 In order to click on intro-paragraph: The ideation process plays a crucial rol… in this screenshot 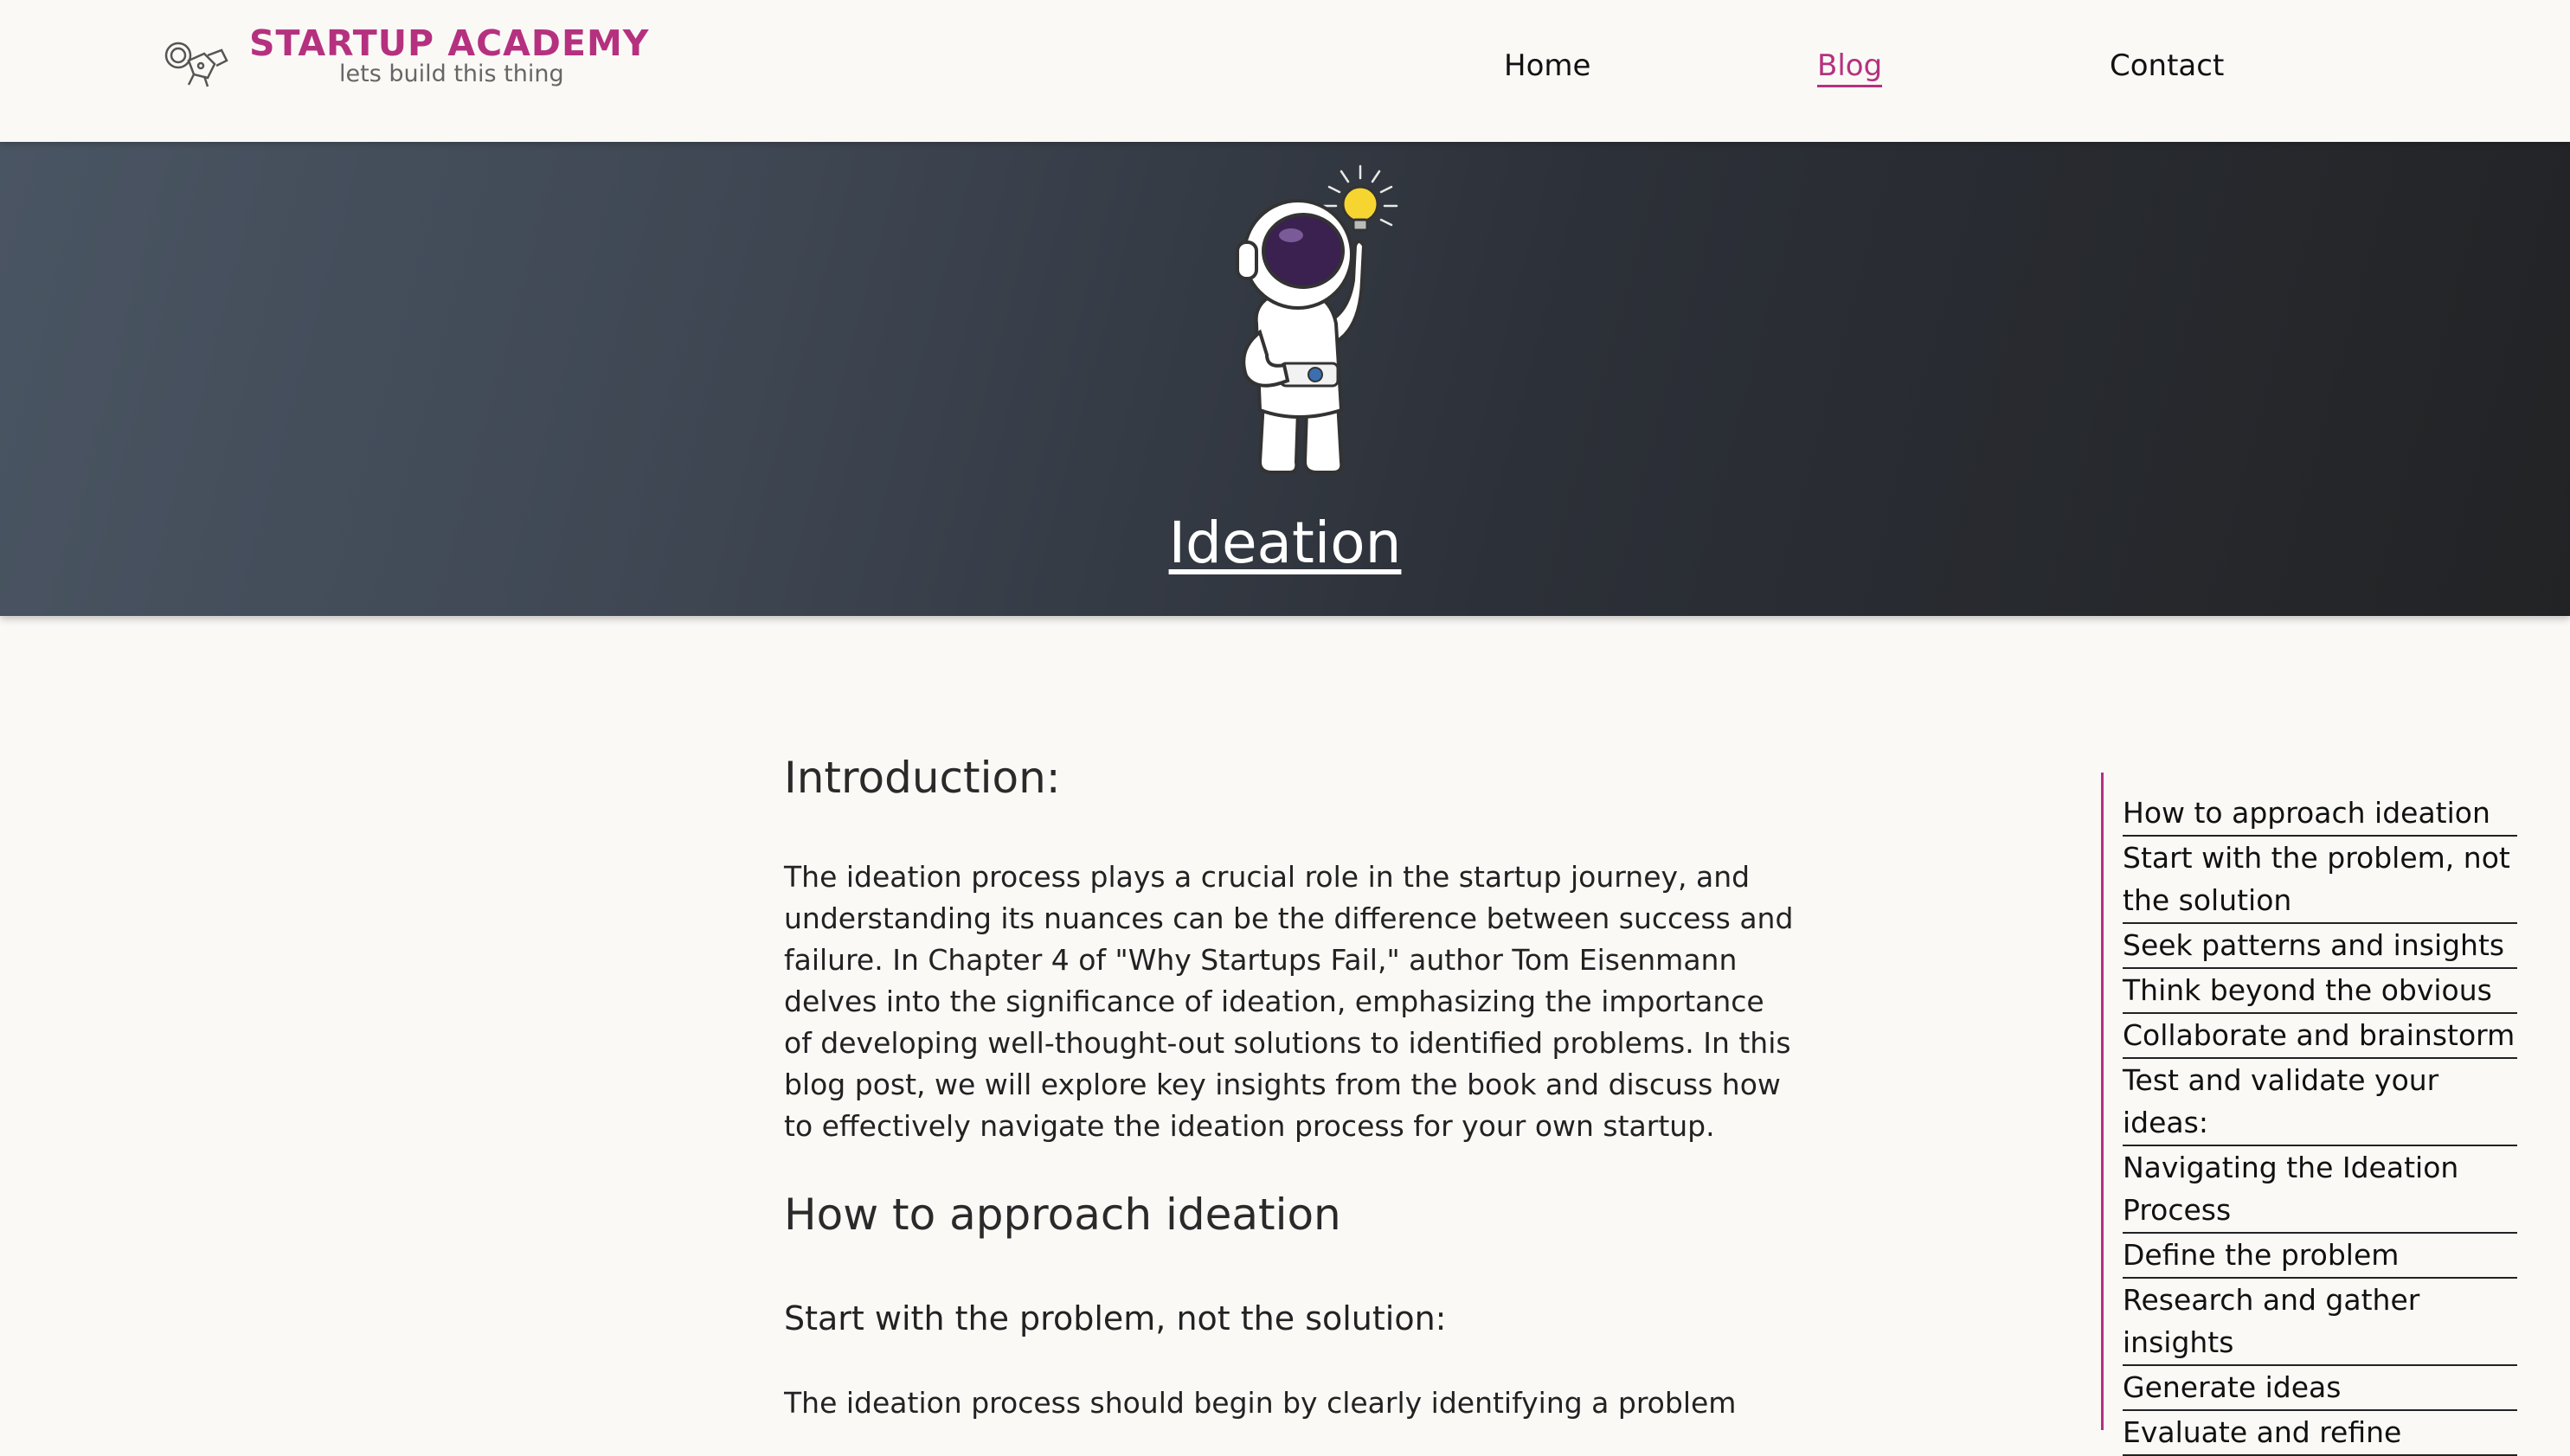, I will do `click(1289, 1001)`.